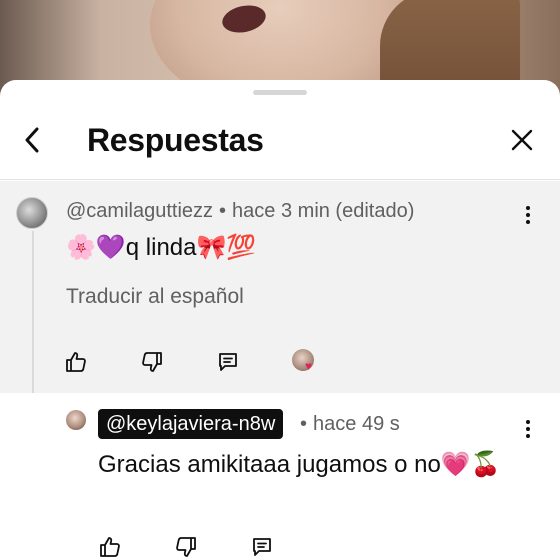  I want to click on comment-timestamp: hace 3 min (editado), so click(323, 211).